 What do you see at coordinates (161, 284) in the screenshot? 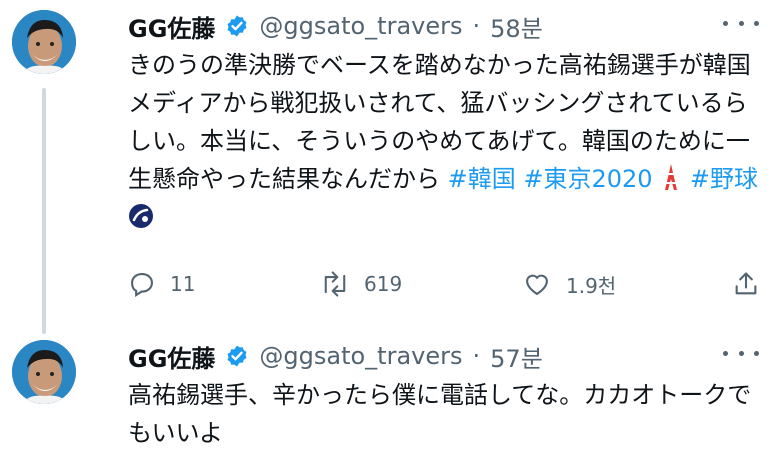
I see `reply-button: 11` at bounding box center [161, 284].